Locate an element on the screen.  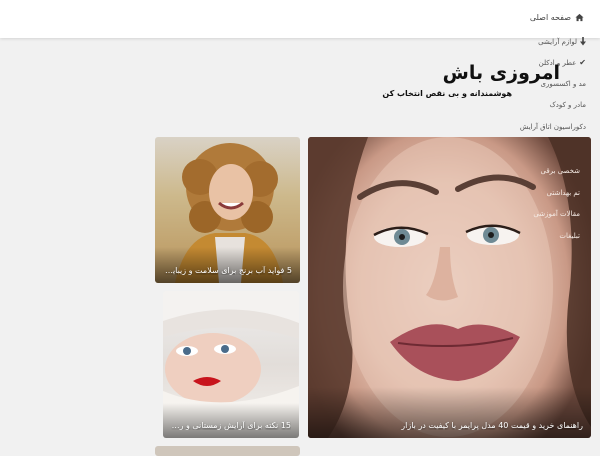
overlay-nav-item-4: تبلیغات is located at coordinates (545, 236).